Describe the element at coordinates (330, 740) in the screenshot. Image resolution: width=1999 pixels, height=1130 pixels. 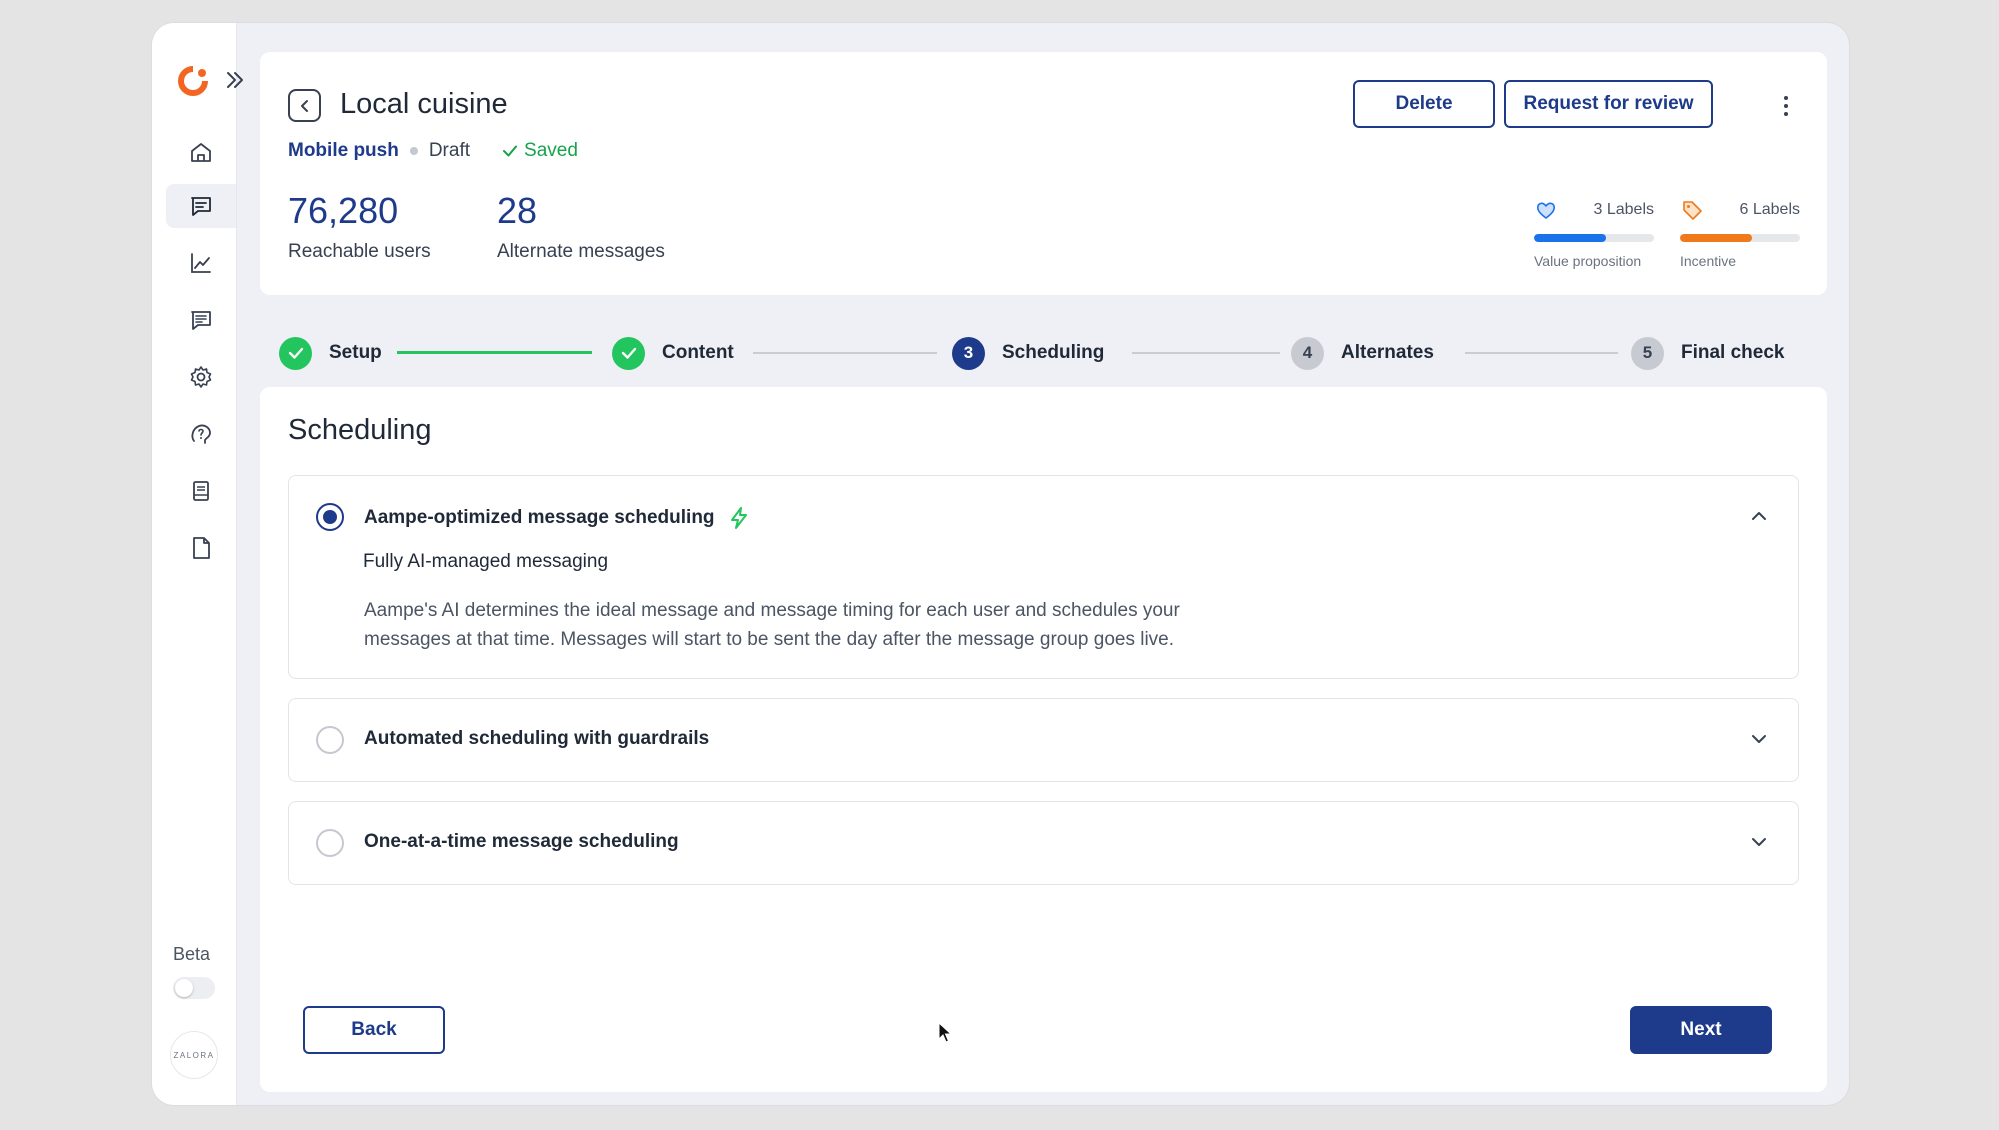
I see `radio-automated-guardrails` at that location.